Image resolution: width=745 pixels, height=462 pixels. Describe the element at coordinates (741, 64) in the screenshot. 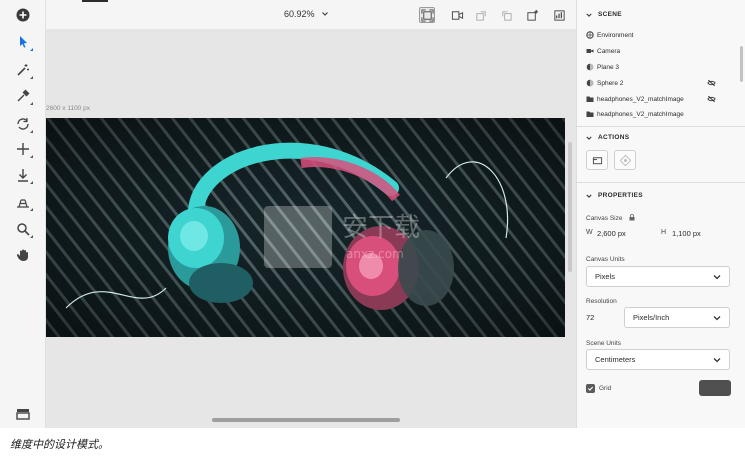

I see `panel-scrollbar` at that location.